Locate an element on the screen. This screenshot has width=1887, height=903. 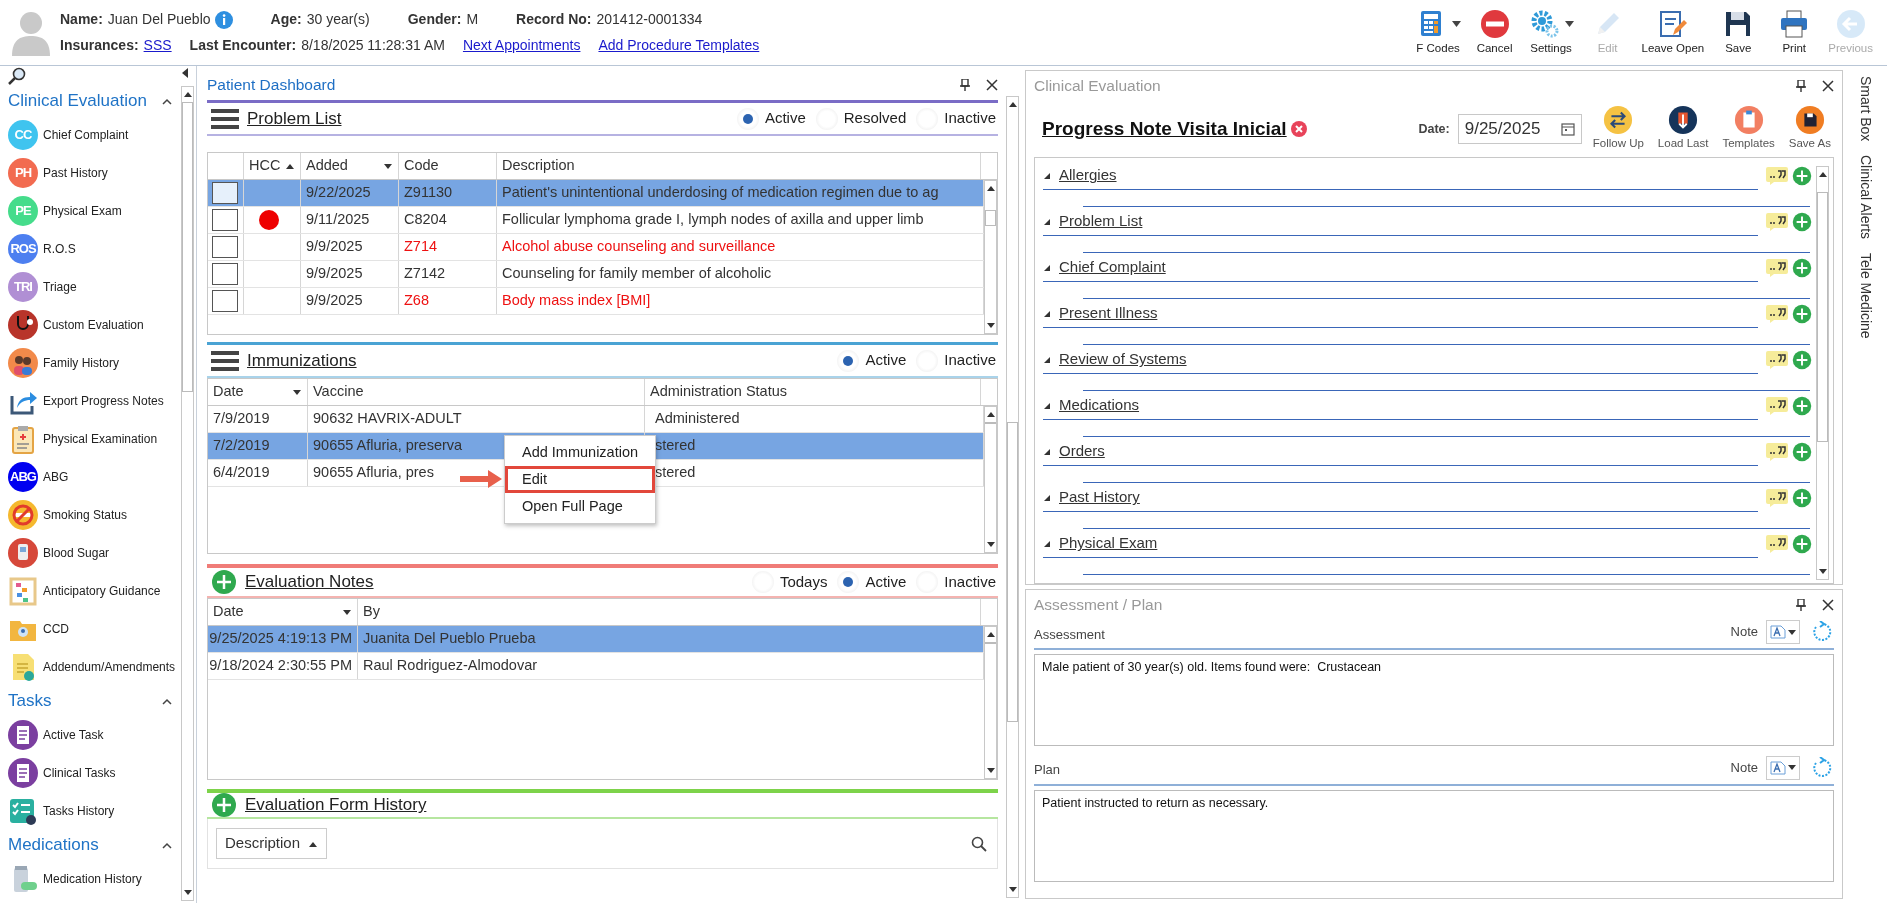
table-cell: 9/11/2025 is located at coordinates (350, 220).